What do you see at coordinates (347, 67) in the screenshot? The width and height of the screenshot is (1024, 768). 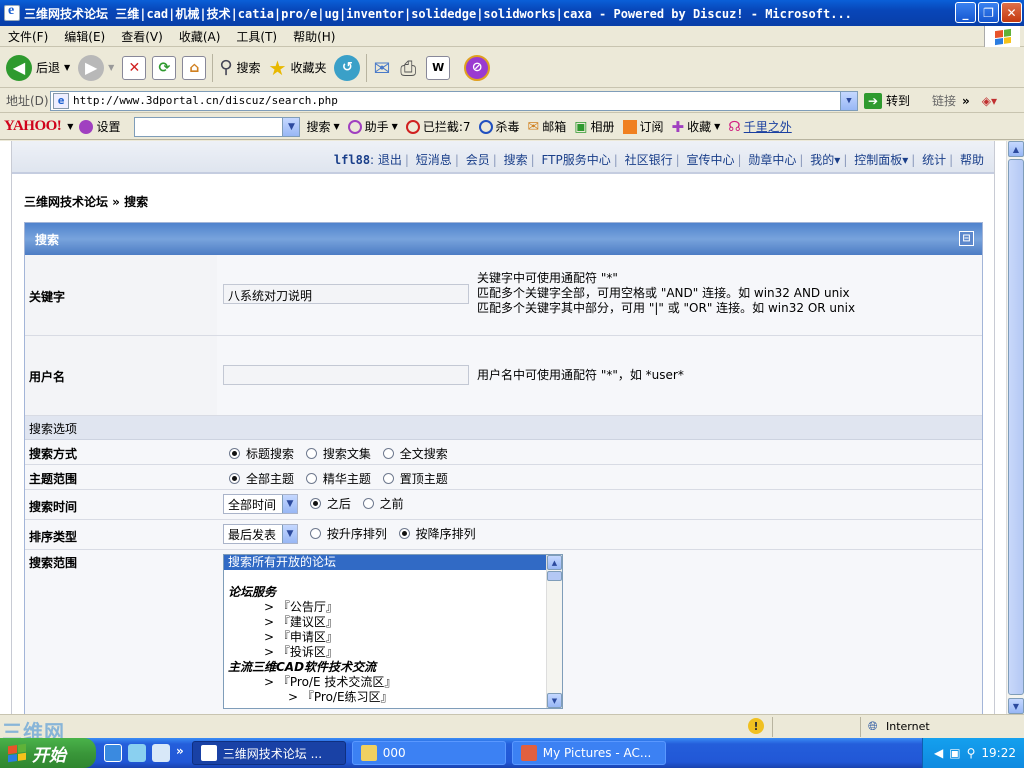 I see `history-icon: ↺` at bounding box center [347, 67].